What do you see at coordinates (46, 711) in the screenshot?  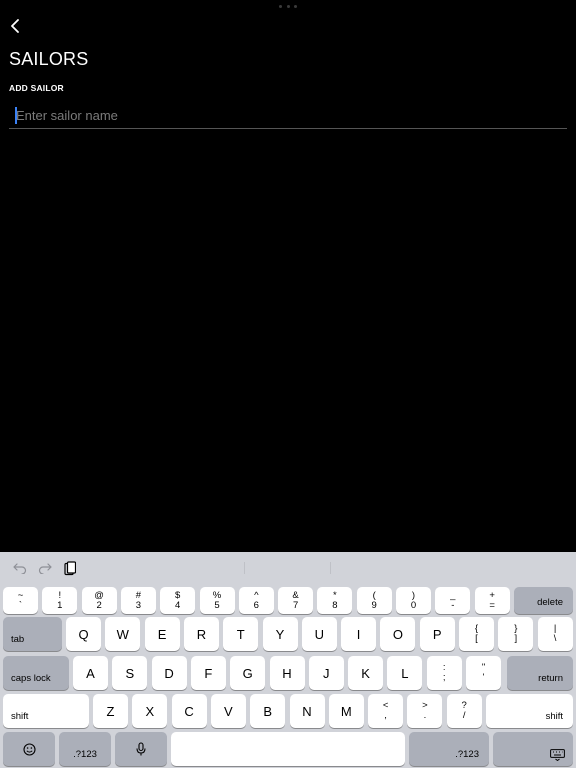 I see `shift-left-key: shift` at bounding box center [46, 711].